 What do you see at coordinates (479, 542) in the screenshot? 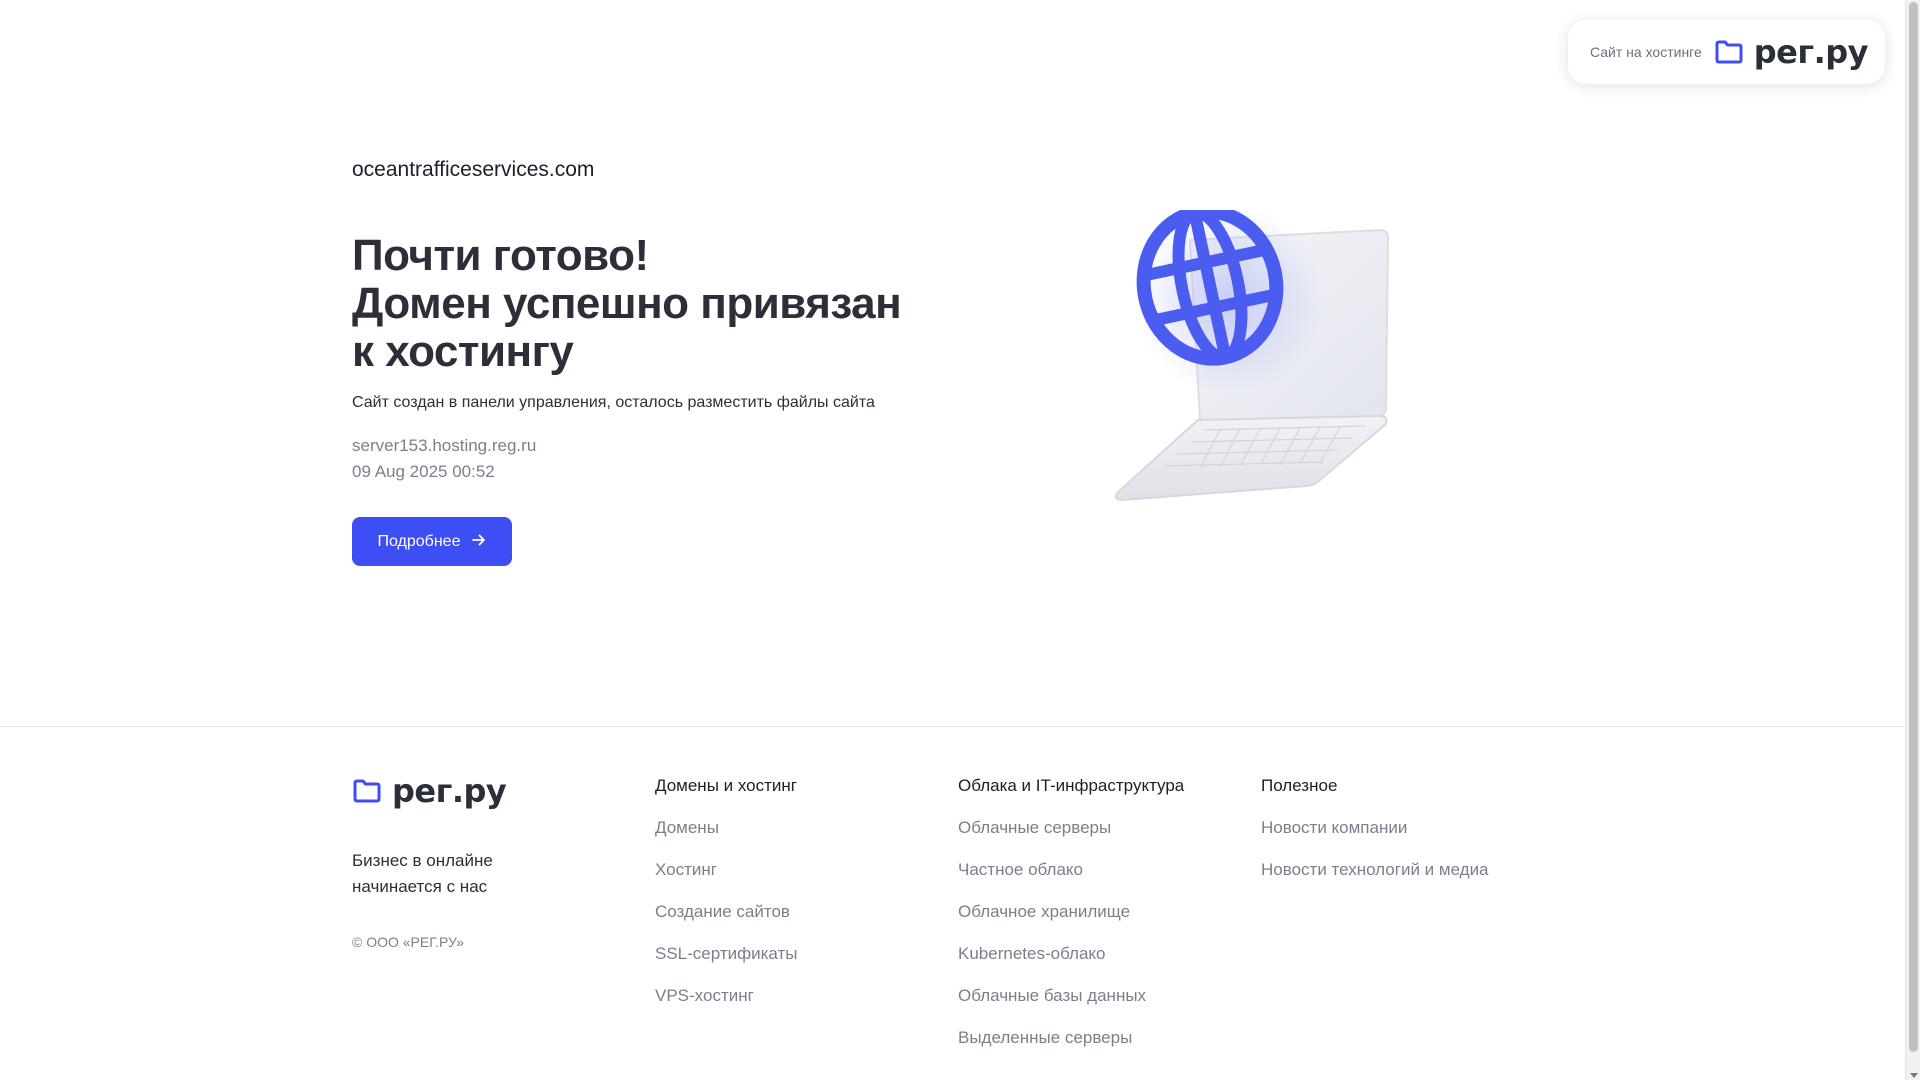
I see `arrow-right-icon` at bounding box center [479, 542].